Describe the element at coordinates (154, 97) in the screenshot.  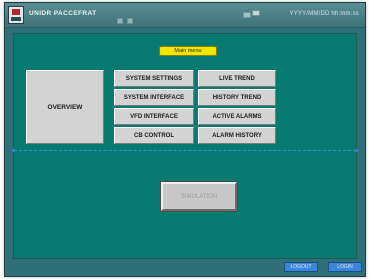
I see `system-interface-button: SYSTEM INTERFACE` at that location.